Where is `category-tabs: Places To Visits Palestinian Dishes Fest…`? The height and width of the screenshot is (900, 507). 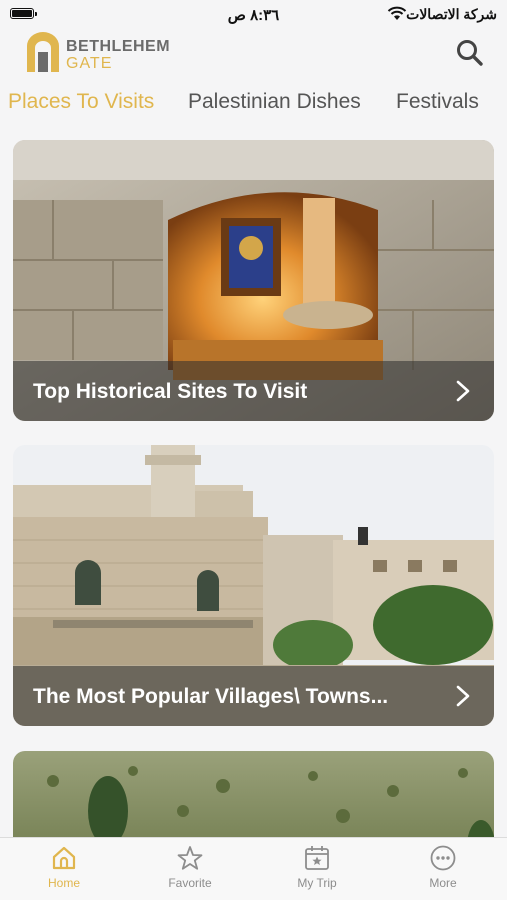 category-tabs: Places To Visits Palestinian Dishes Fest… is located at coordinates (257, 105).